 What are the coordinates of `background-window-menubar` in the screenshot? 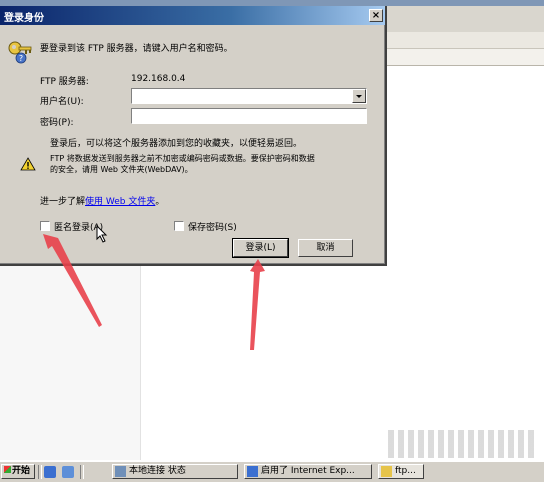 It's located at (464, 19).